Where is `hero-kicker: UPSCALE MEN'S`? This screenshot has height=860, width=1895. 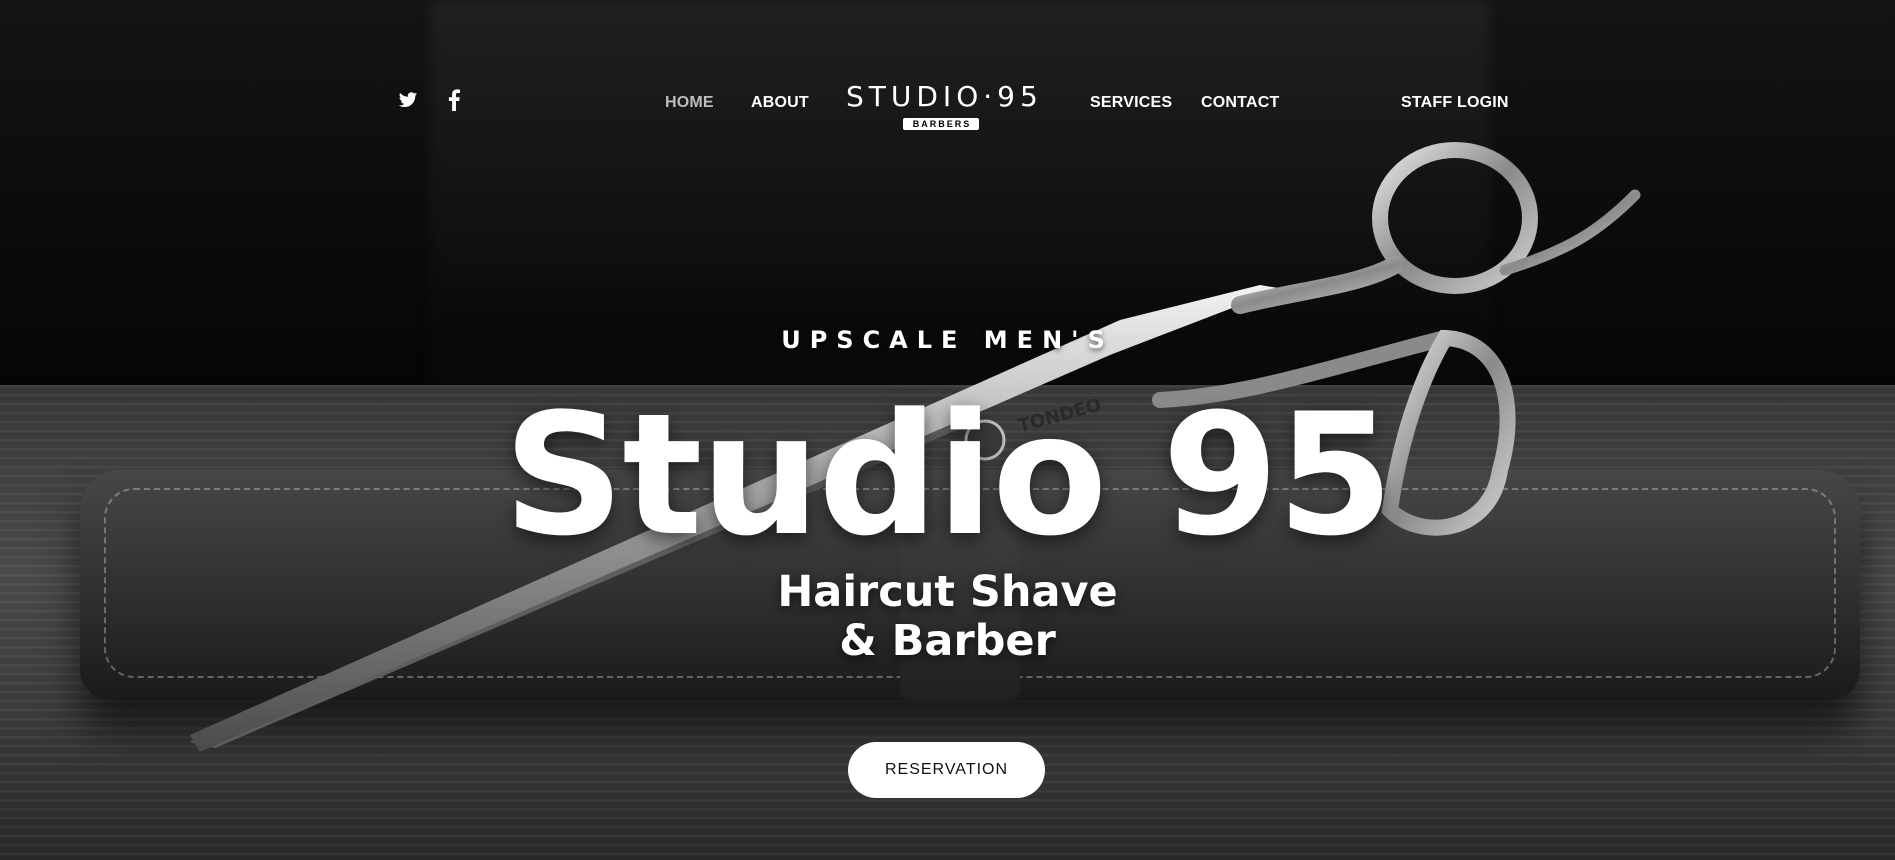 hero-kicker: UPSCALE MEN'S is located at coordinates (947, 340).